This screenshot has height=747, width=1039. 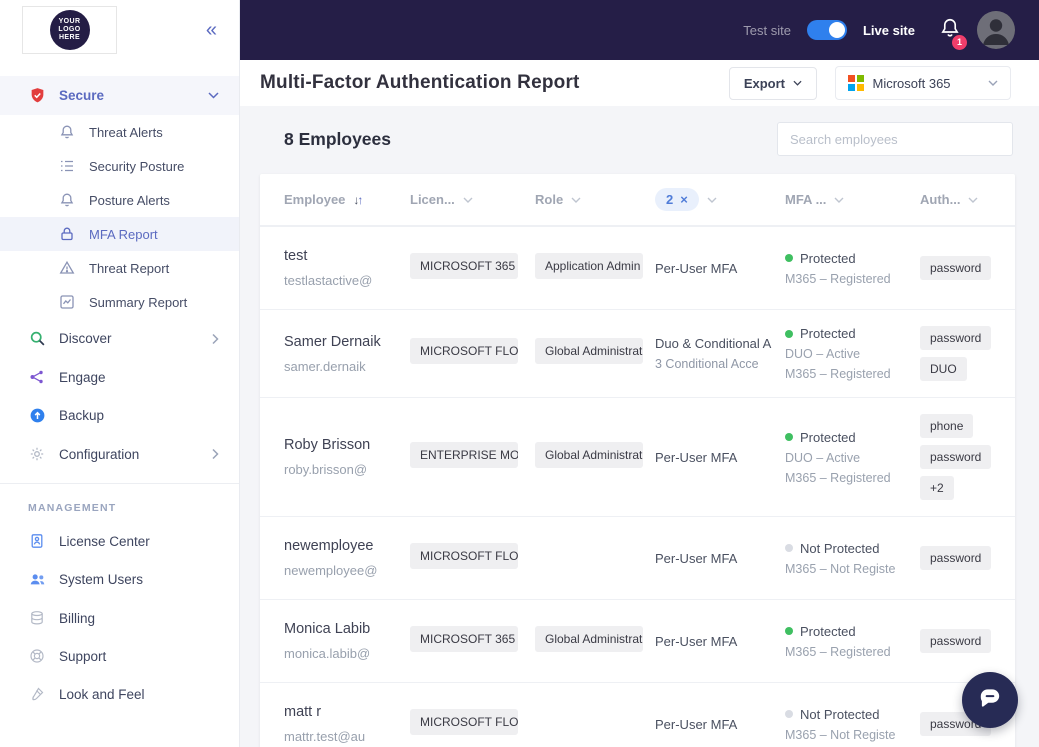 I want to click on notifications-button: 1, so click(x=953, y=33).